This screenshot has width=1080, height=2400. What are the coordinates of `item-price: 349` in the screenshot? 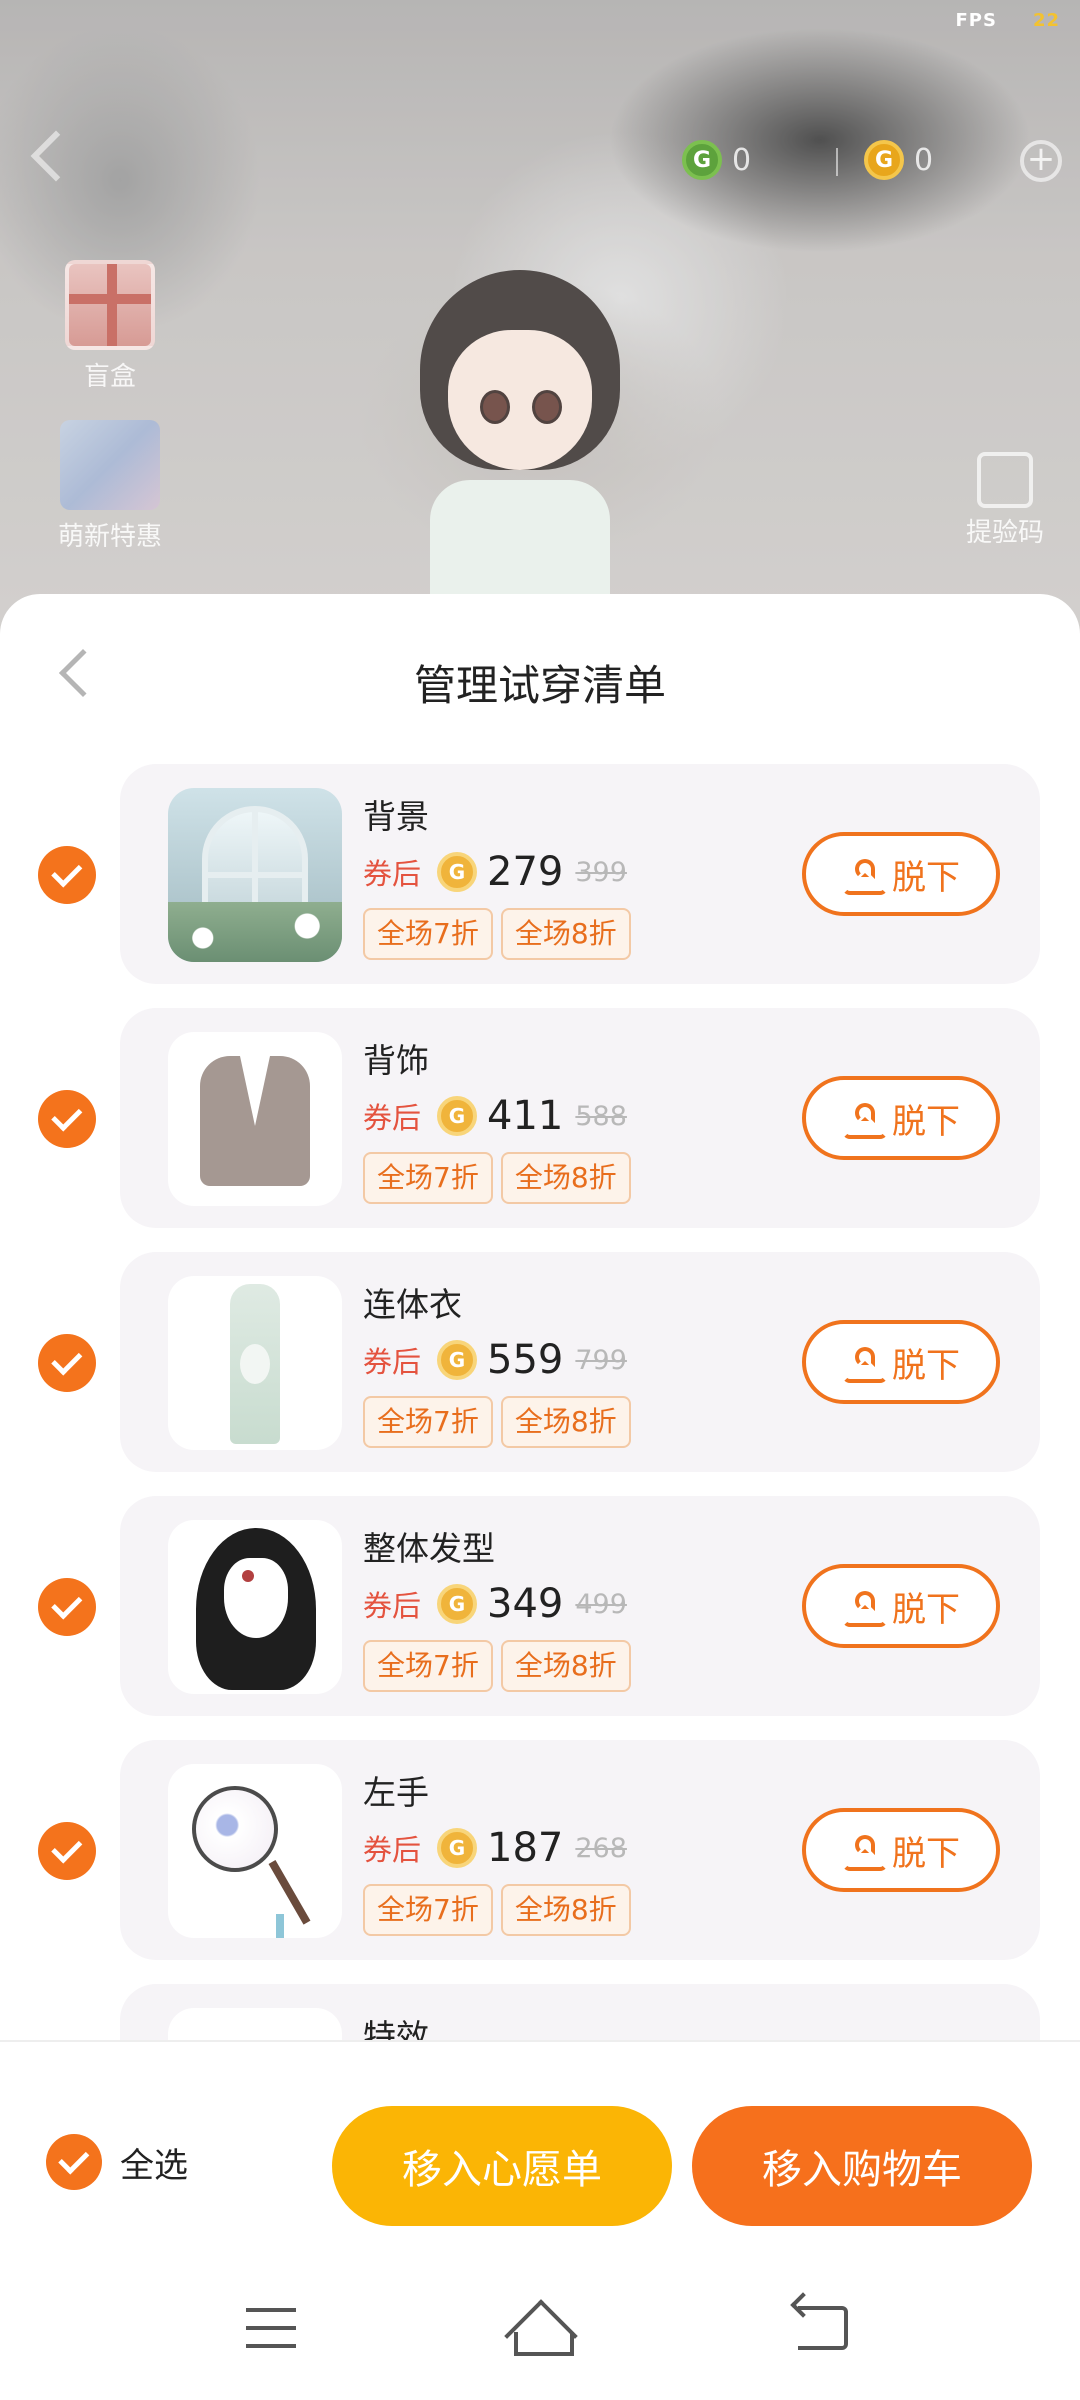 It's located at (525, 1604).